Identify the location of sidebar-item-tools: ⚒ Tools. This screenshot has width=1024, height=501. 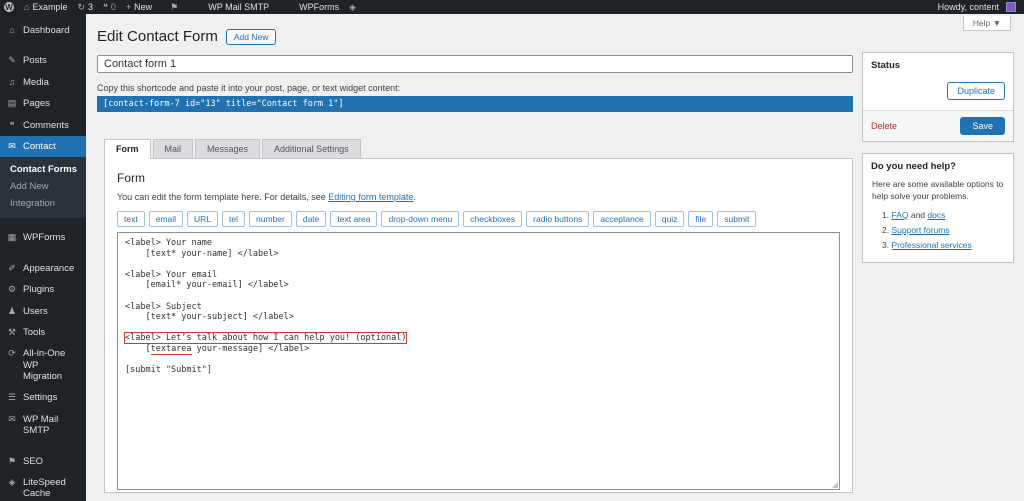
(43, 332).